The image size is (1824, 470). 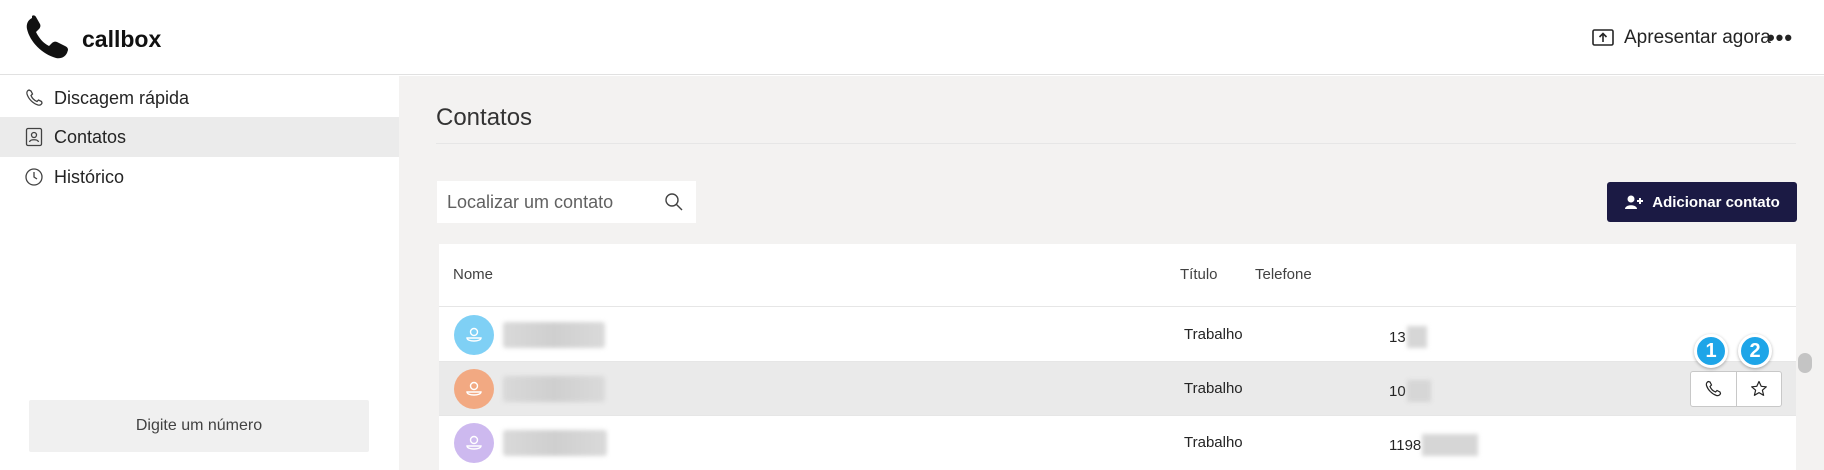 What do you see at coordinates (199, 426) in the screenshot?
I see `dial-number-field: Digite um número` at bounding box center [199, 426].